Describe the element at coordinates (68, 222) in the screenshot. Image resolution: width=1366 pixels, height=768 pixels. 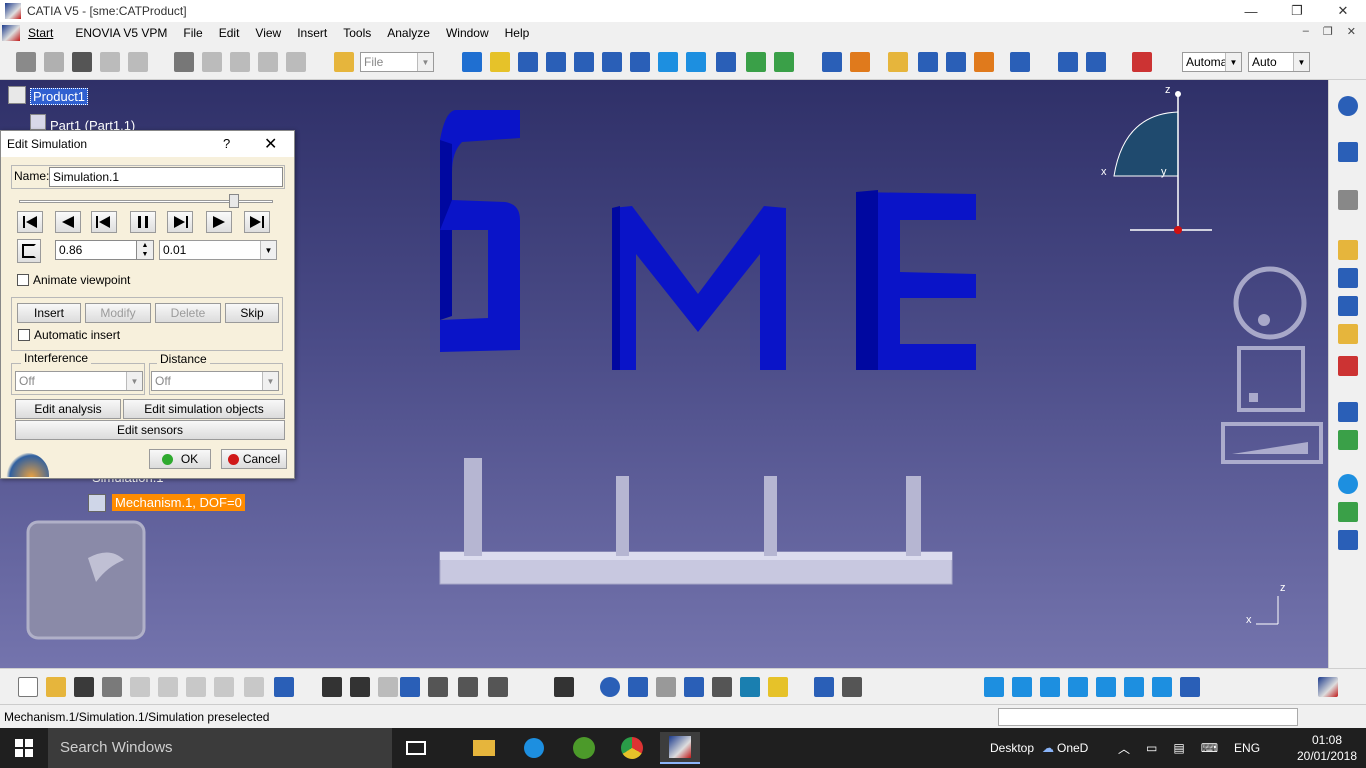
I see `step-back-button` at that location.